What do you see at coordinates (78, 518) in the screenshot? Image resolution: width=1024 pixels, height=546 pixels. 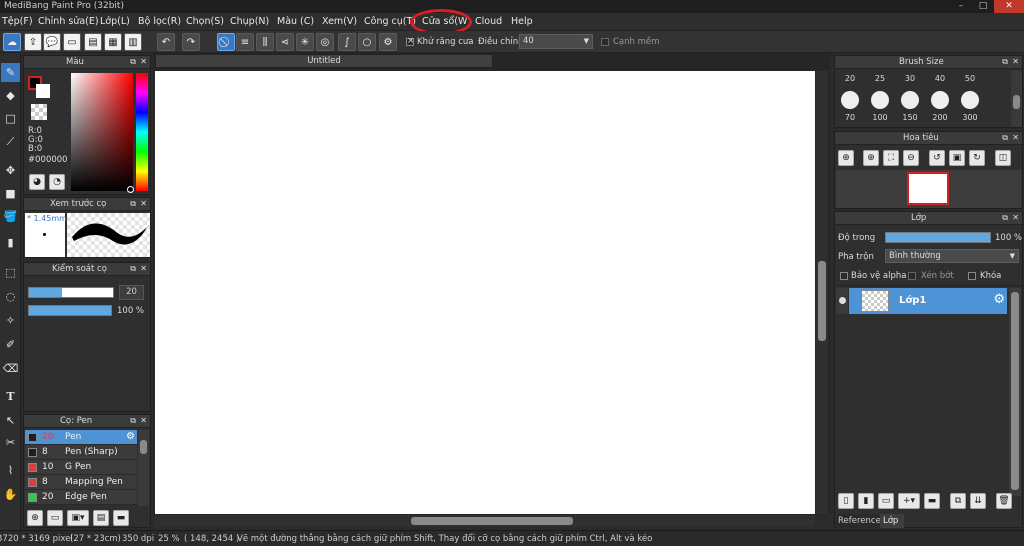 I see `brush-menu-icon: ▣▾` at bounding box center [78, 518].